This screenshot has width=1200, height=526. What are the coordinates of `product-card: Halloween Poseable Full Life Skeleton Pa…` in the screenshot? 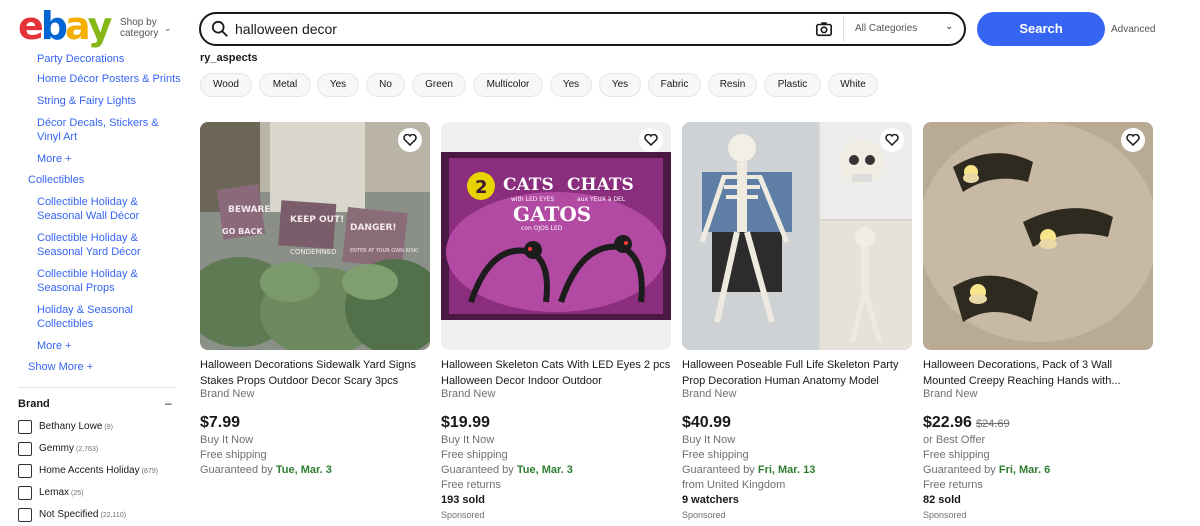 It's located at (797, 324).